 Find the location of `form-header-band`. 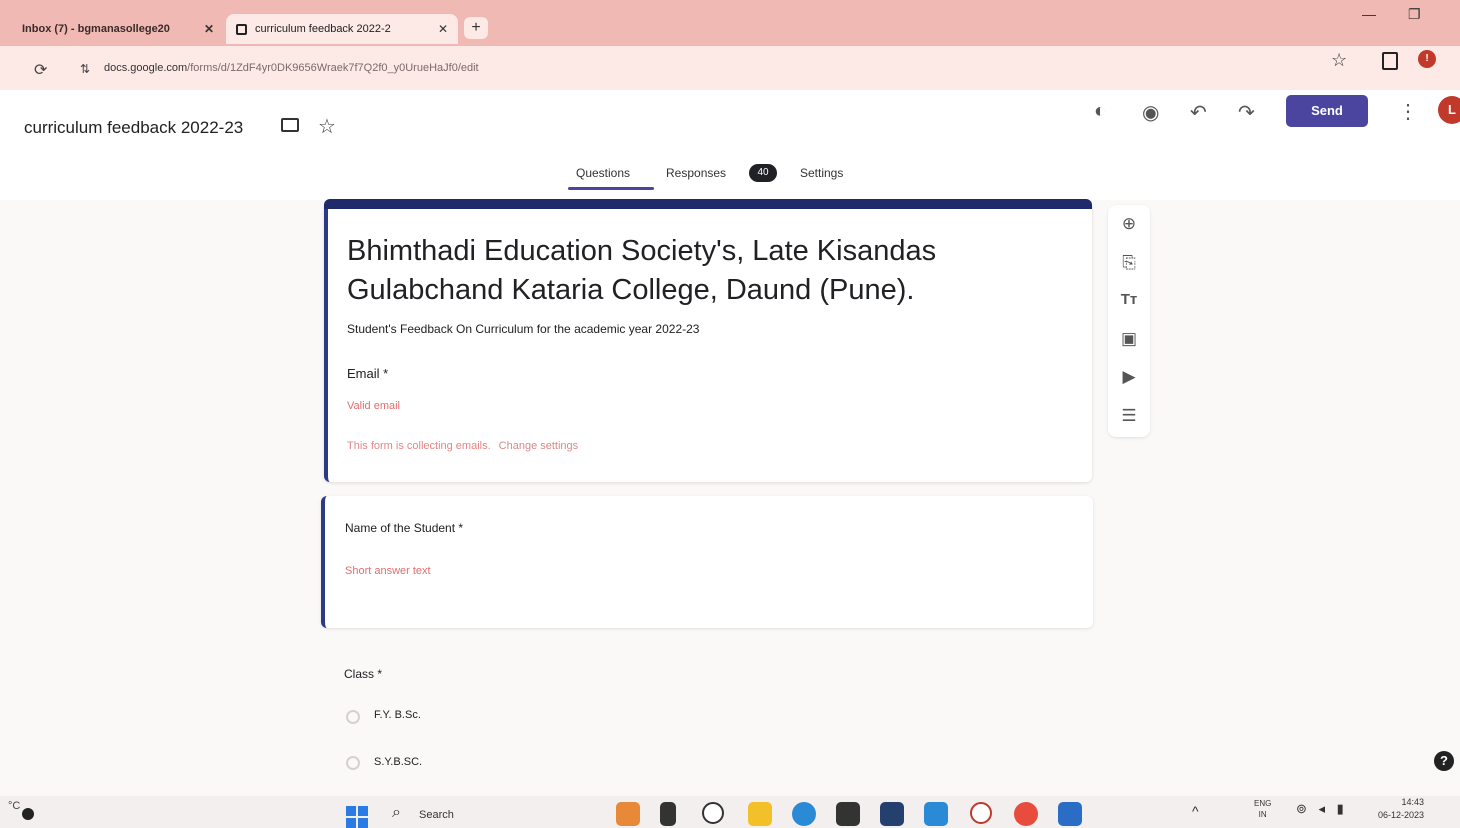

form-header-band is located at coordinates (708, 204).